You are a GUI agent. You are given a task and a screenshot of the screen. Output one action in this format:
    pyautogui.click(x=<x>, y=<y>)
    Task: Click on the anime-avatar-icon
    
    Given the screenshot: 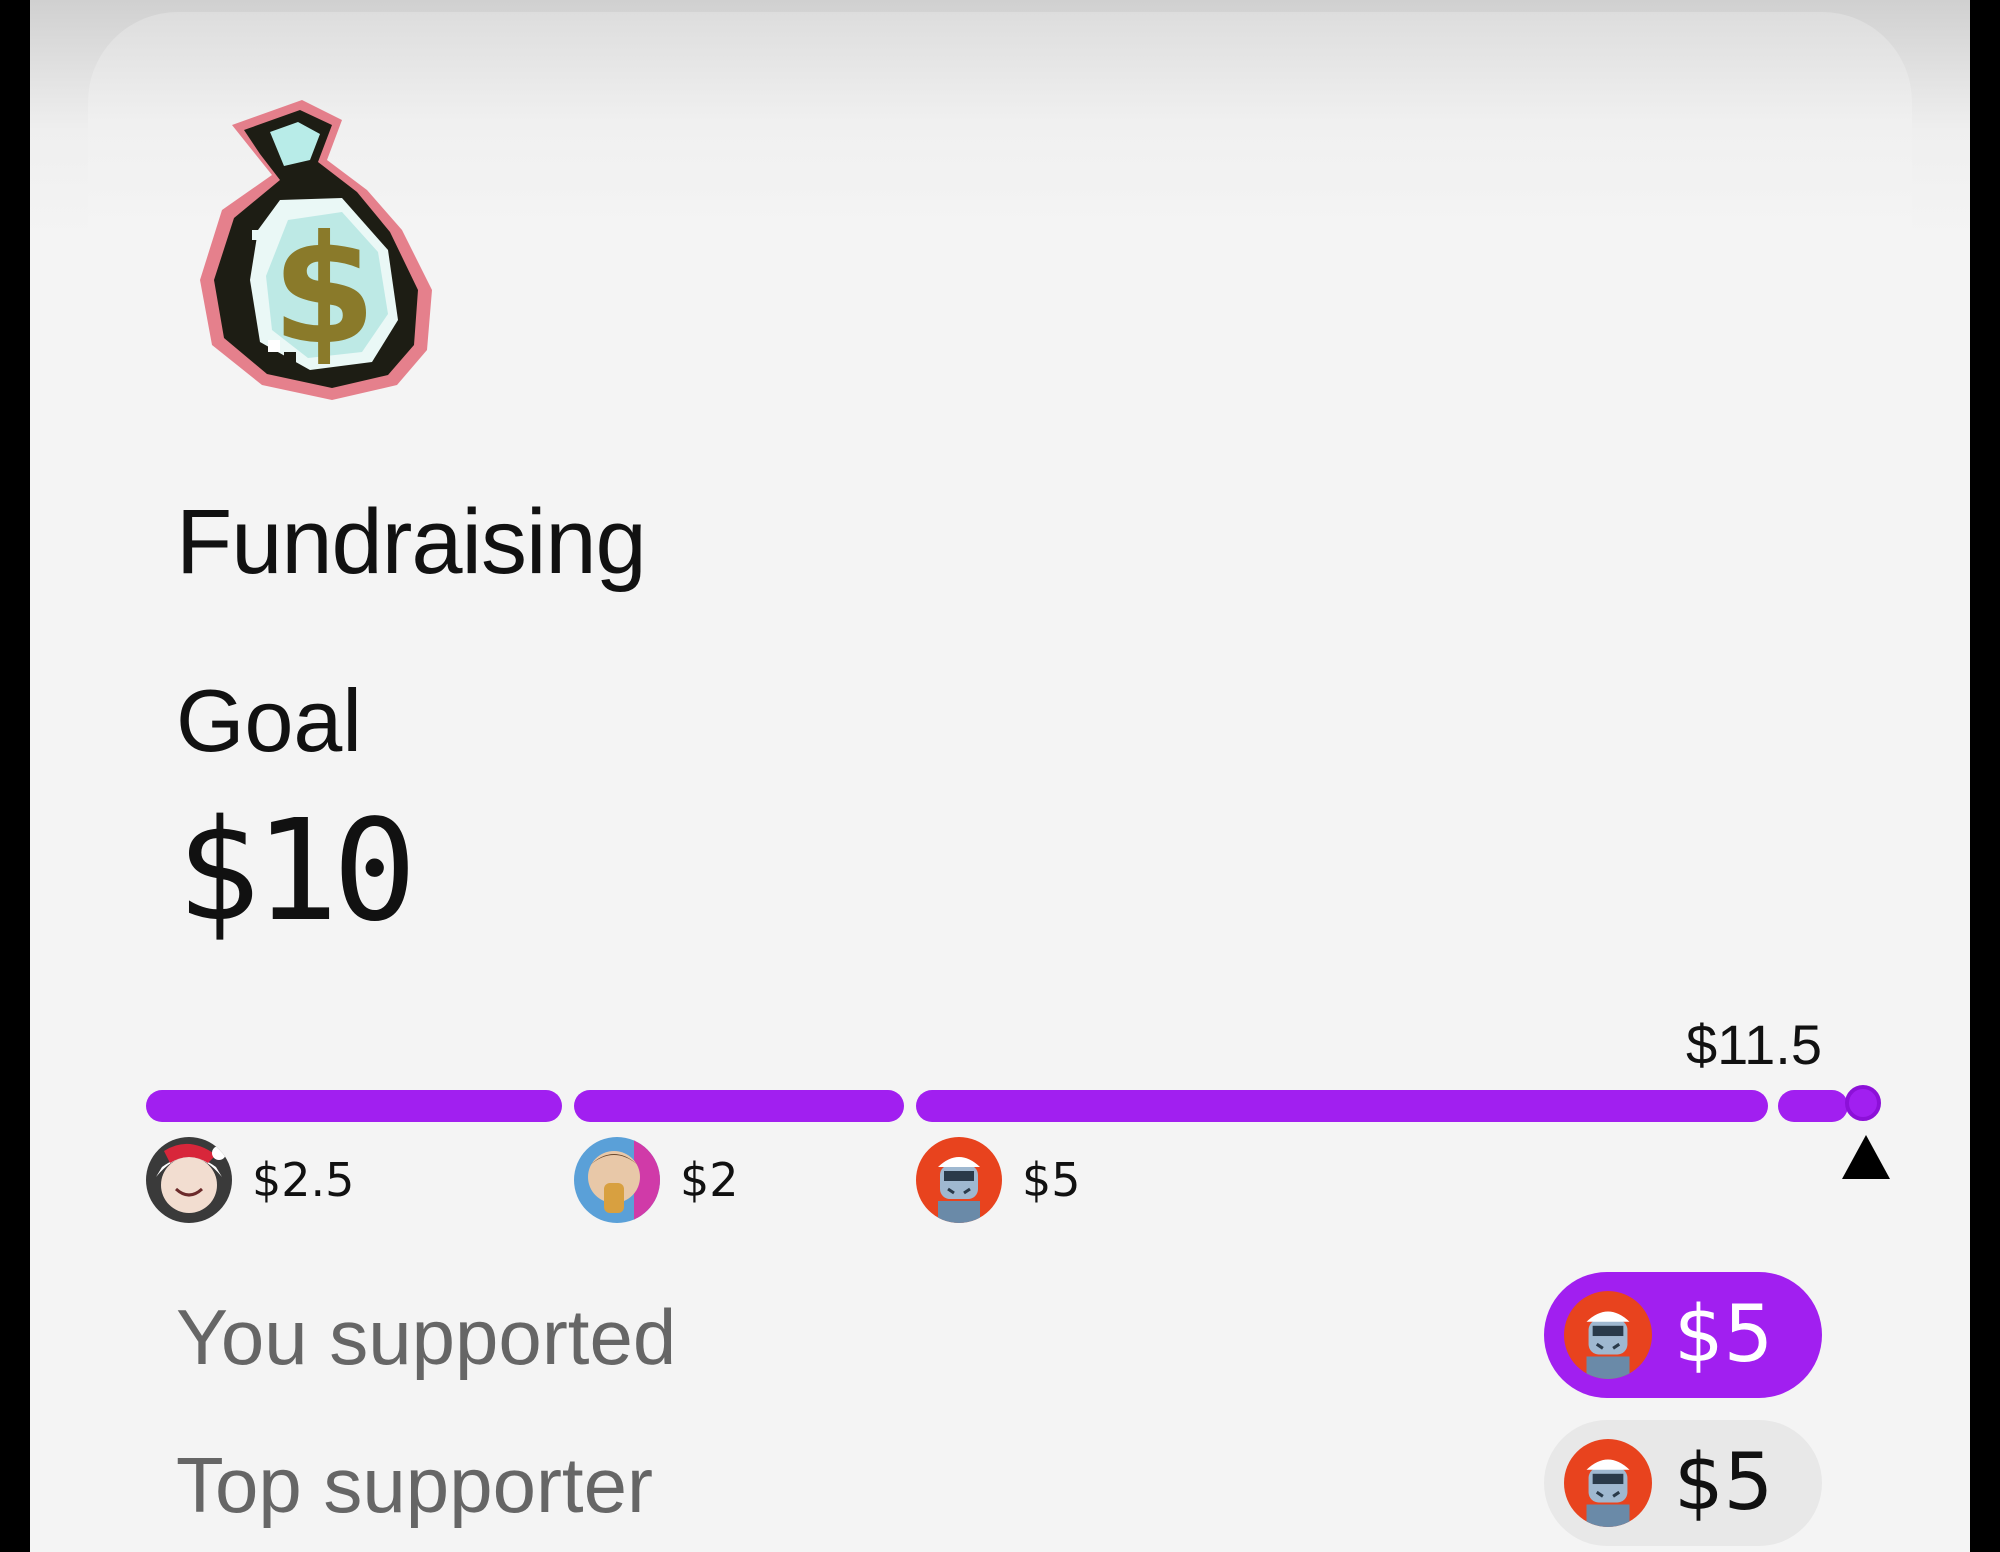 What is the action you would take?
    pyautogui.click(x=189, y=1180)
    